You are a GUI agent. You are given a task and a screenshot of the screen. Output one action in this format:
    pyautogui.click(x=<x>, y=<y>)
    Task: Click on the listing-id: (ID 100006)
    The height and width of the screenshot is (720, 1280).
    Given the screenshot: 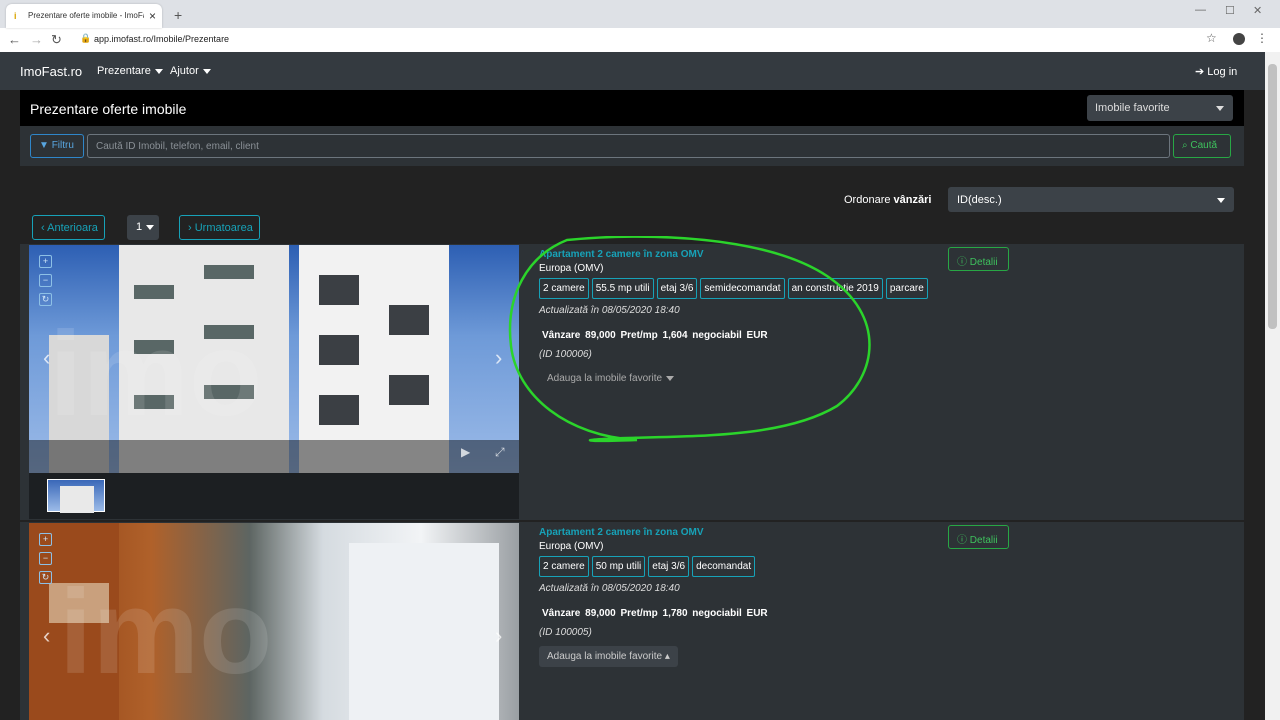 What is the action you would take?
    pyautogui.click(x=565, y=354)
    